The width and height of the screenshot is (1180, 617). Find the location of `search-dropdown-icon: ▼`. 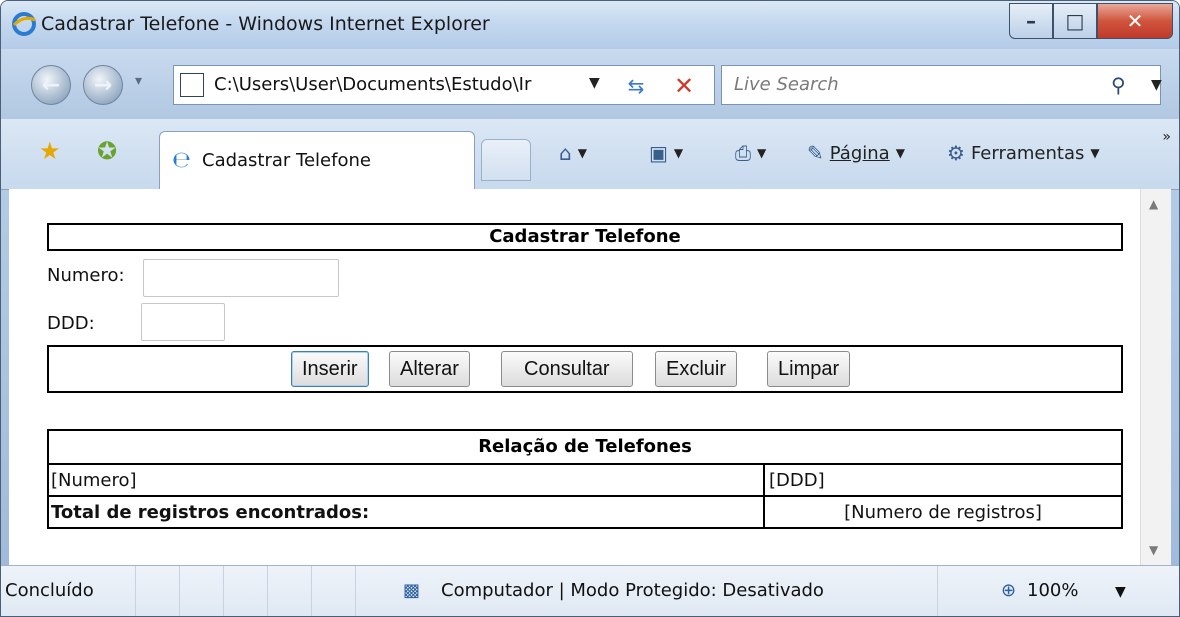

search-dropdown-icon: ▼ is located at coordinates (1156, 85).